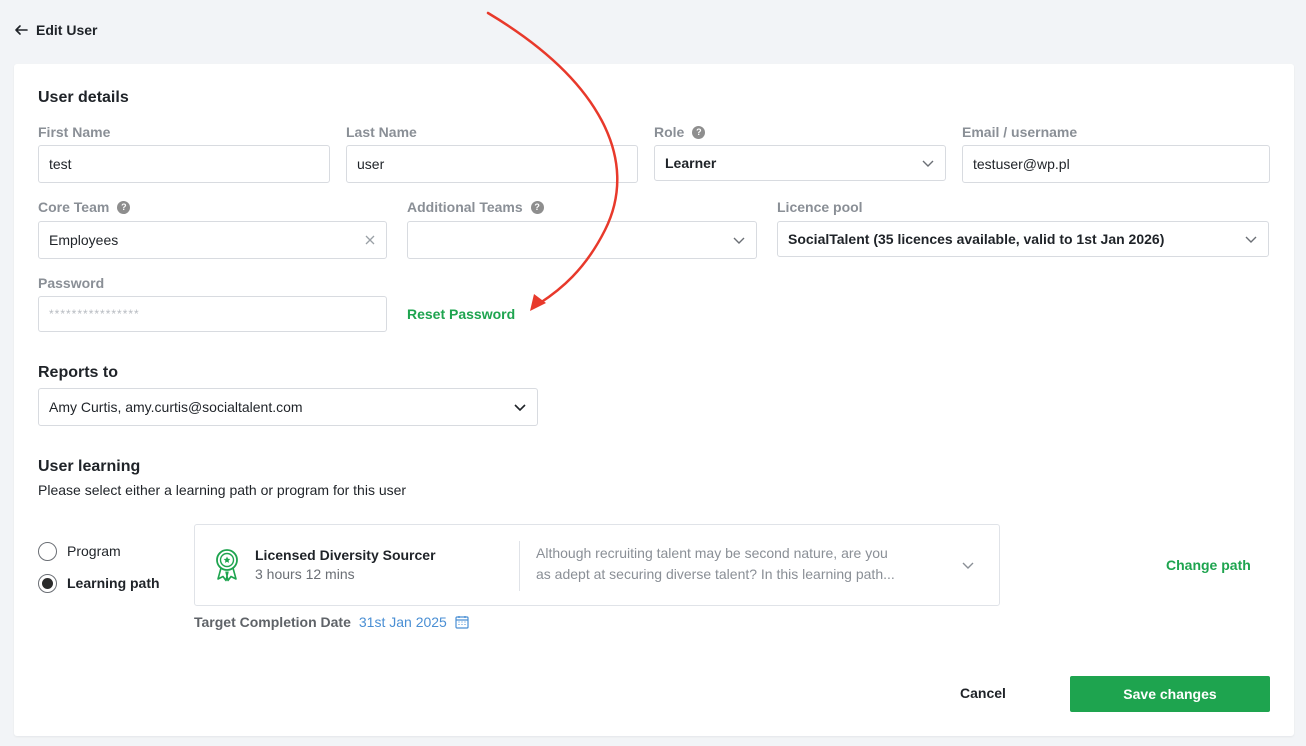 The width and height of the screenshot is (1306, 746). I want to click on reset-password-link: Reset Password, so click(461, 314).